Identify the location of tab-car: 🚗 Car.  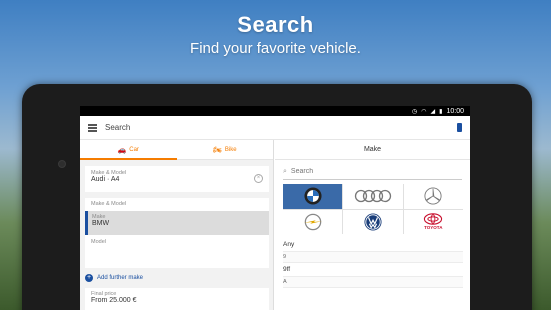
(128, 150).